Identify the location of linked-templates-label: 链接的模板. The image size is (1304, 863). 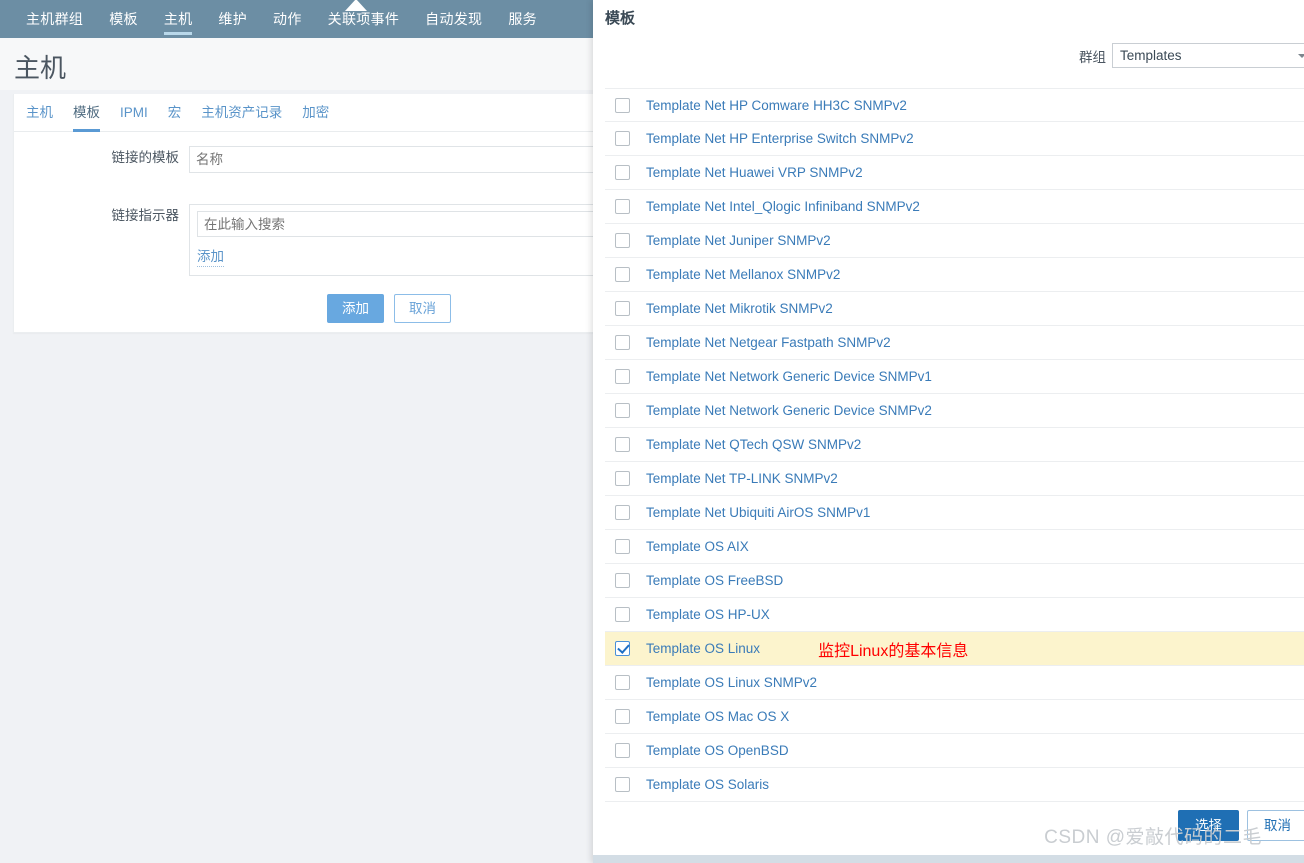
(145, 157).